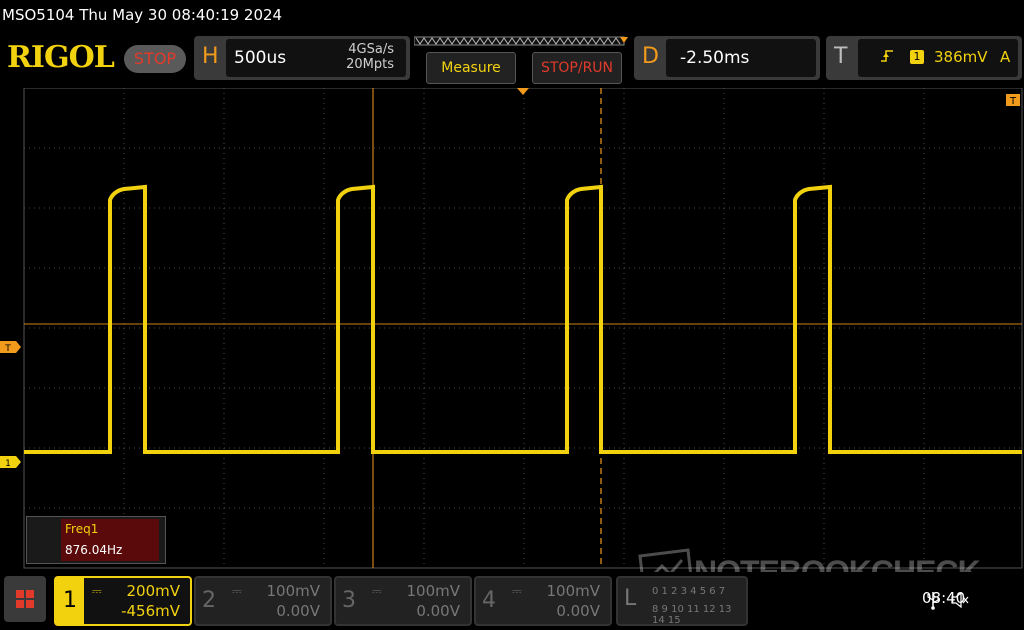 The image size is (1024, 630). What do you see at coordinates (210, 56) in the screenshot?
I see `horizontal-letter: H` at bounding box center [210, 56].